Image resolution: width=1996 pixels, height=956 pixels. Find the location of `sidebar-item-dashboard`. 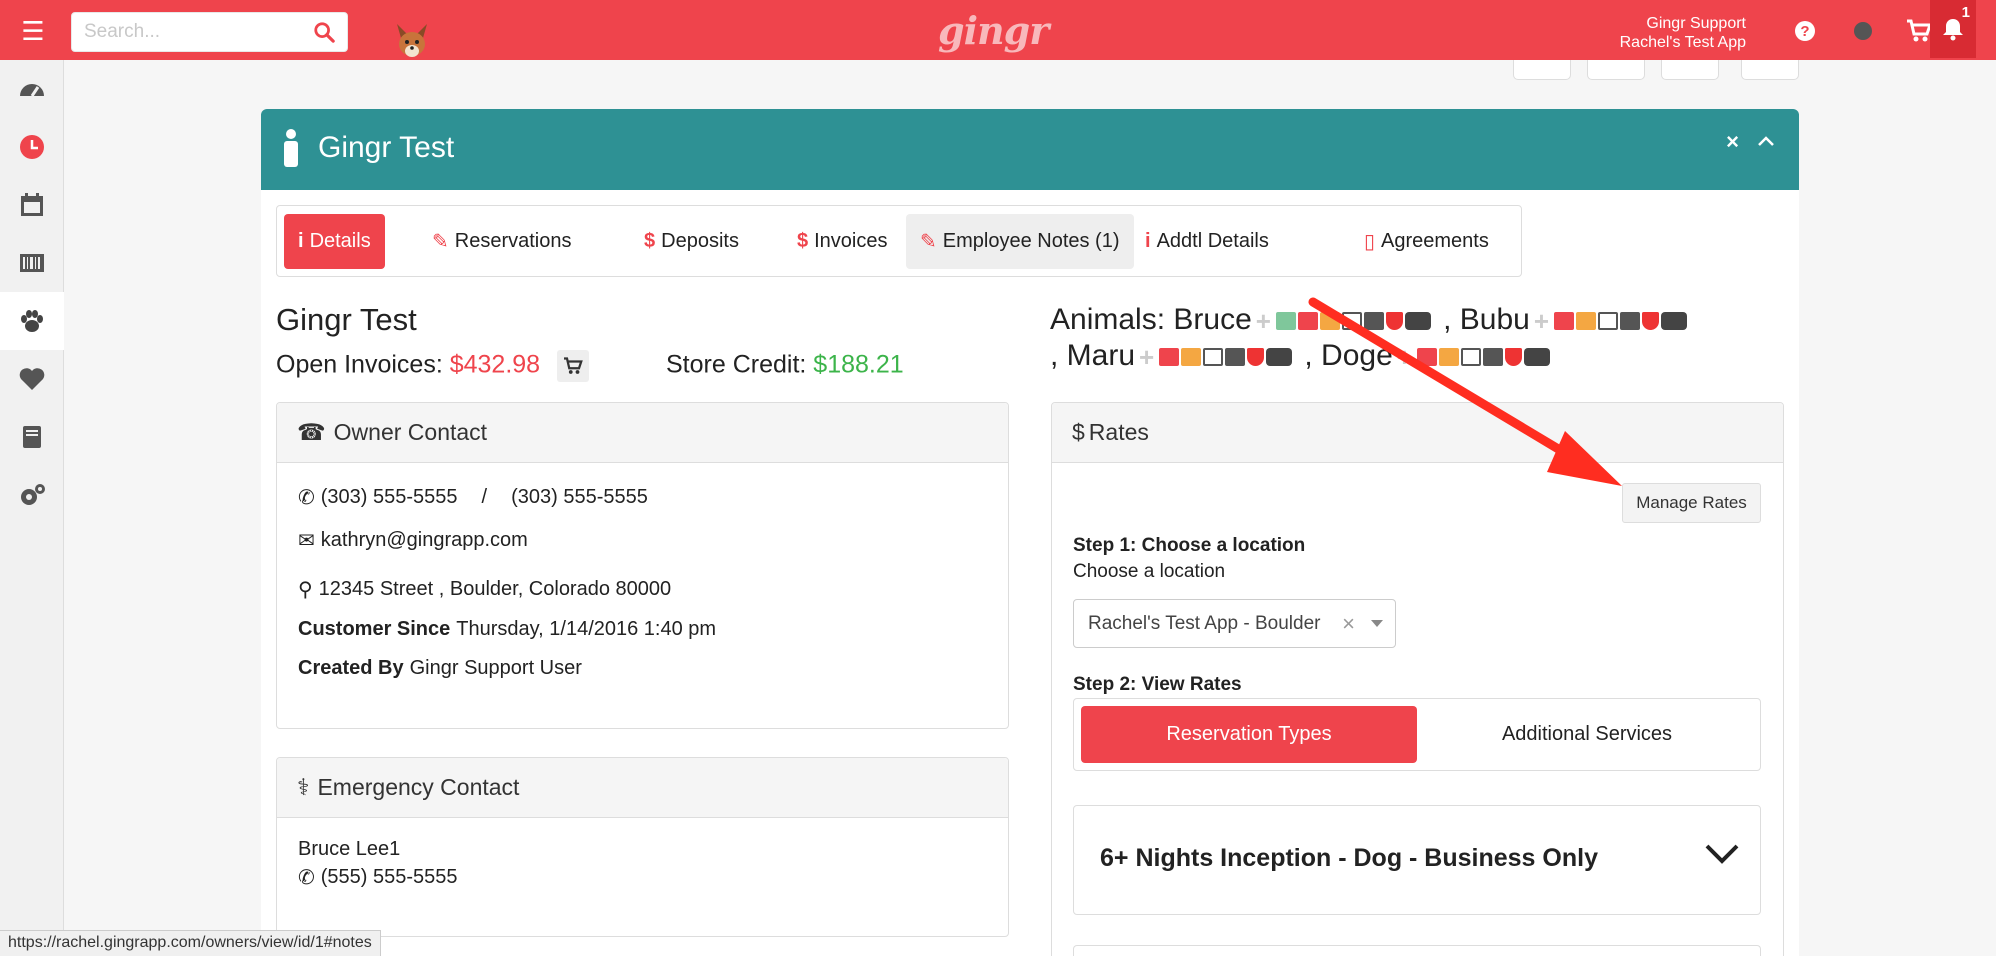

sidebar-item-dashboard is located at coordinates (32, 89).